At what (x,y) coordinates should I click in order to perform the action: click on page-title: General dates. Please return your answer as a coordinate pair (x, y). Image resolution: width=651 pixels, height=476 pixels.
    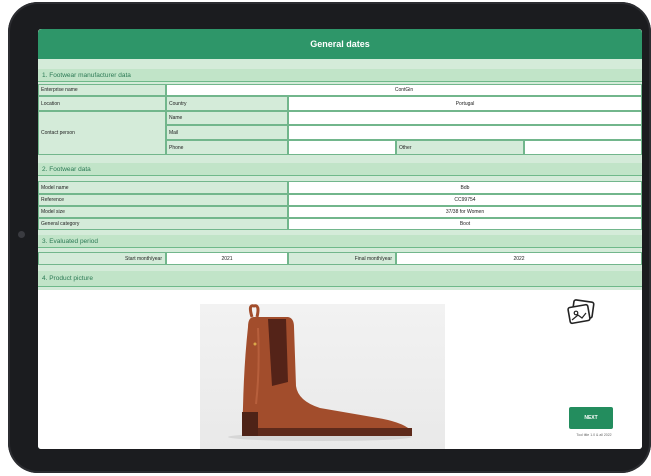
    Looking at the image, I should click on (340, 44).